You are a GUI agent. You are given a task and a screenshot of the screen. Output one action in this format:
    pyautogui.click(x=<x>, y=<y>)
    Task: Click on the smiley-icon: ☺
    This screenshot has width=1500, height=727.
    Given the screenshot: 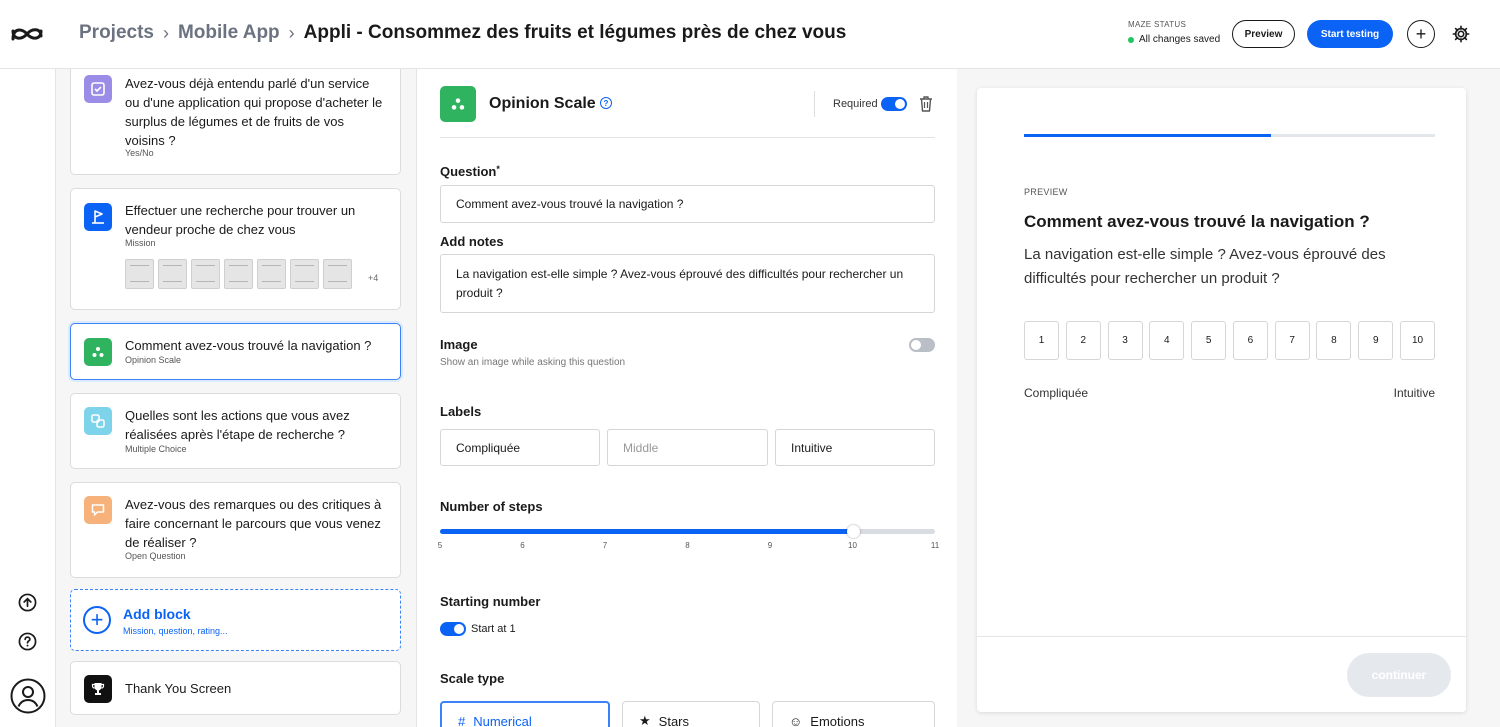 What is the action you would take?
    pyautogui.click(x=796, y=720)
    